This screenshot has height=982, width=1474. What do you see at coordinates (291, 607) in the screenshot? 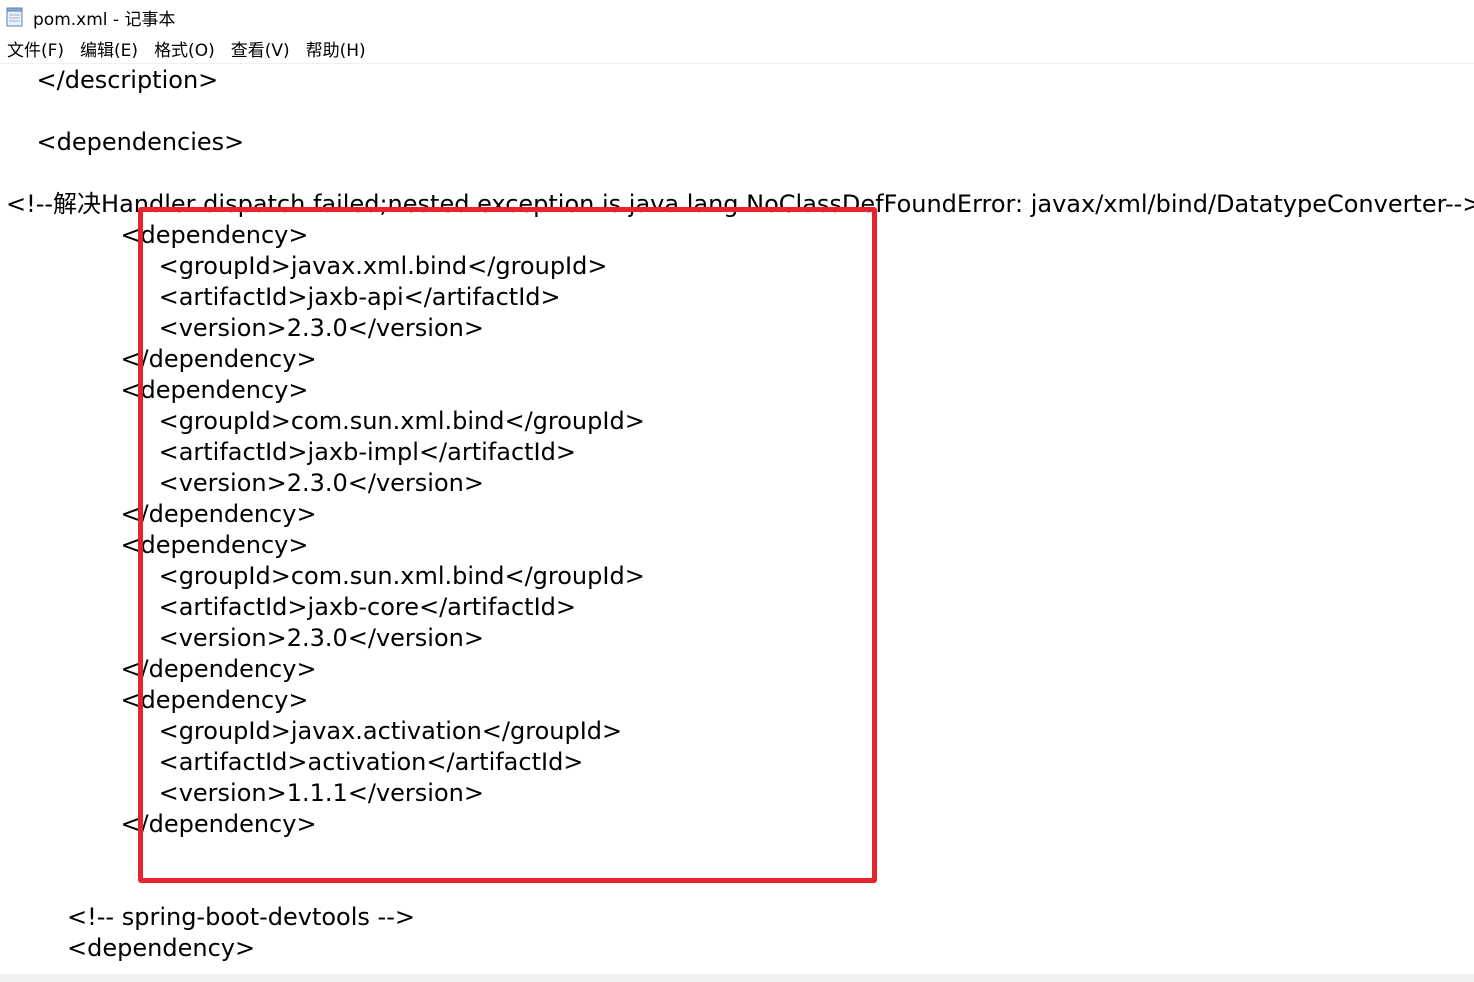
I see `editor-line: <artifactId>jaxb-core</artifactId>` at bounding box center [291, 607].